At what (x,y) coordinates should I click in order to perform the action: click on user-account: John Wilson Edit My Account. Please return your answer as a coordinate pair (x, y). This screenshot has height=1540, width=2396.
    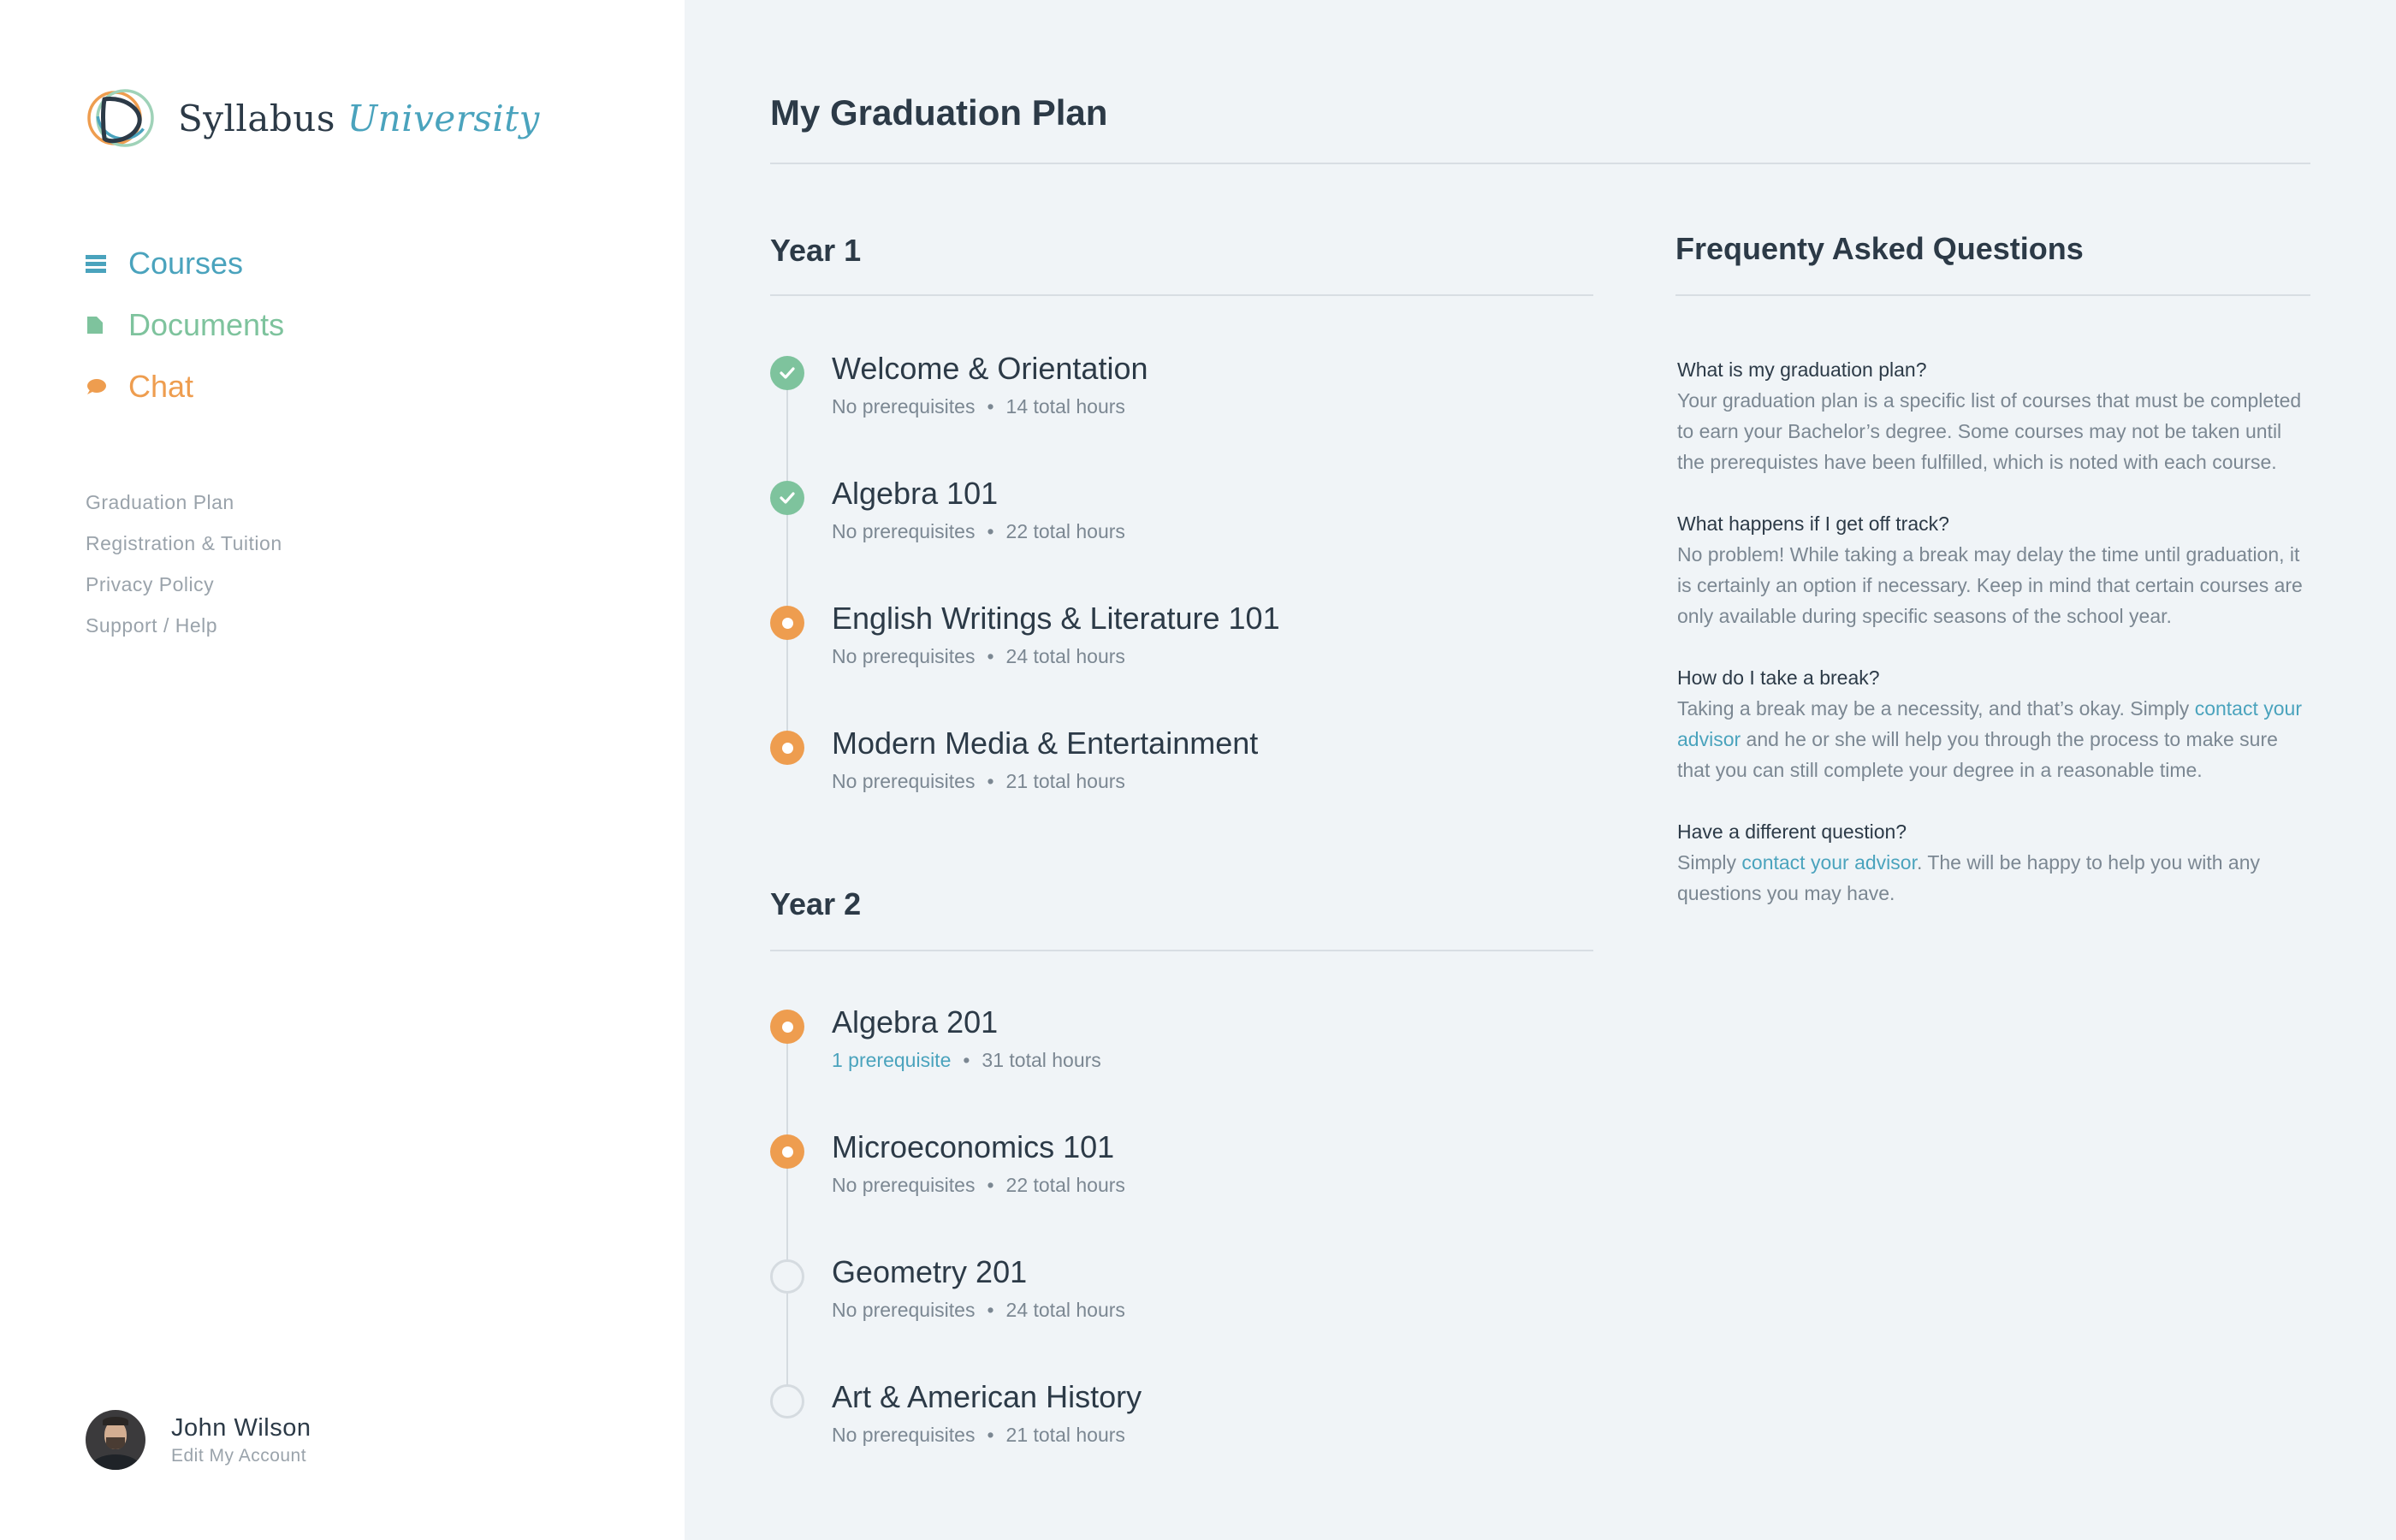
    Looking at the image, I should click on (199, 1440).